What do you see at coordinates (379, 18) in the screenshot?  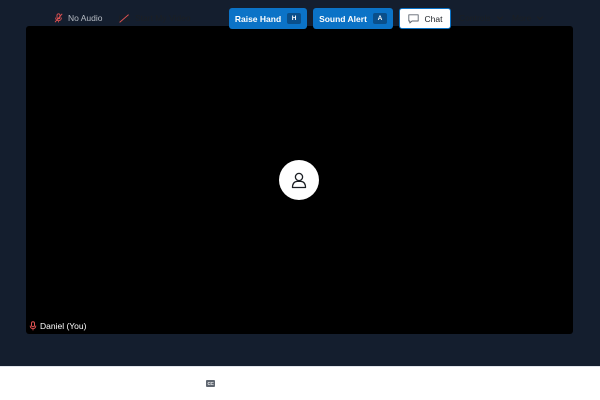 I see `sound-alert-shortcut-badge: A` at bounding box center [379, 18].